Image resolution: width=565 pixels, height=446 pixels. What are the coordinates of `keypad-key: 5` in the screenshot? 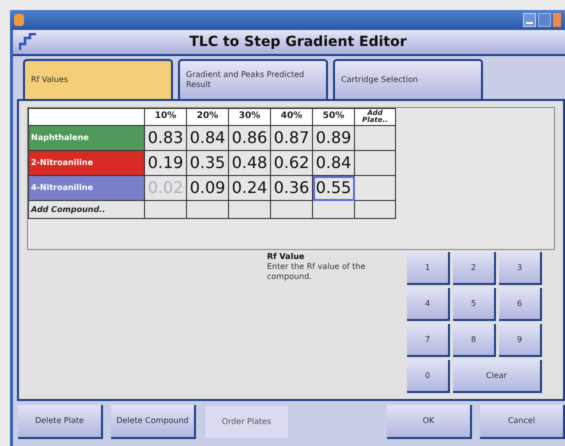 It's located at (474, 304).